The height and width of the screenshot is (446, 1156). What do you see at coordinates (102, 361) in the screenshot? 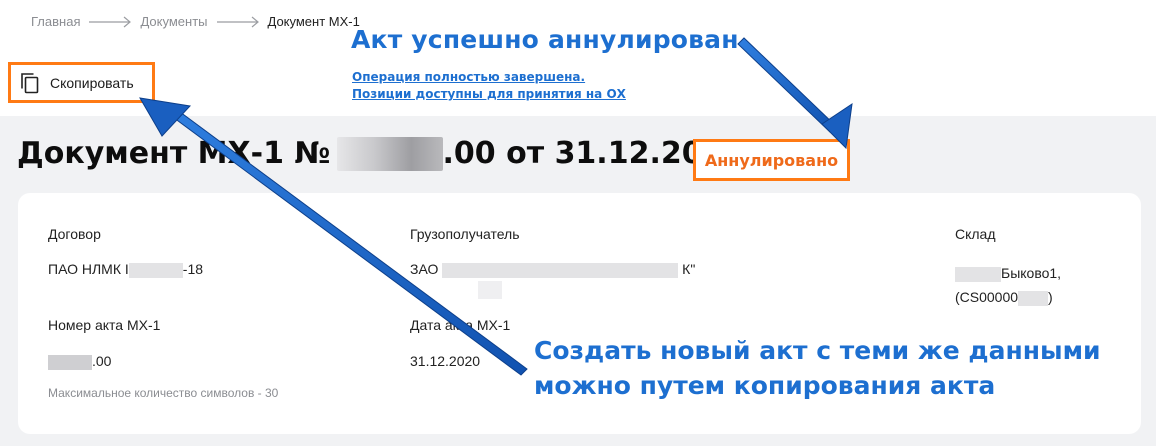
I see `act-number-value-end: .00` at bounding box center [102, 361].